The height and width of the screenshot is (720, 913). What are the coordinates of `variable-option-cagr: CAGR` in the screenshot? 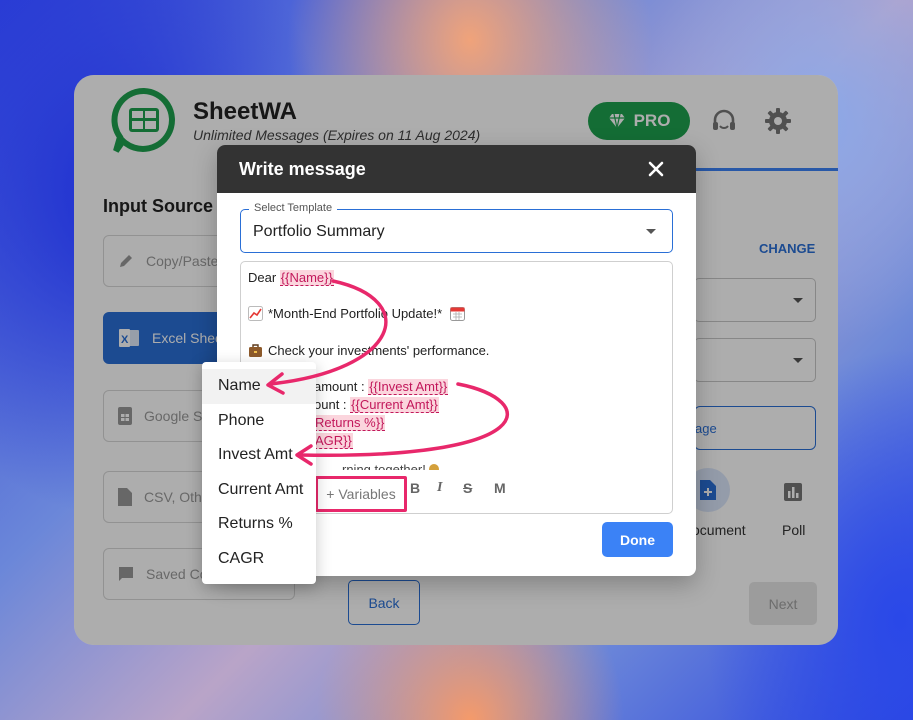 It's located at (259, 559).